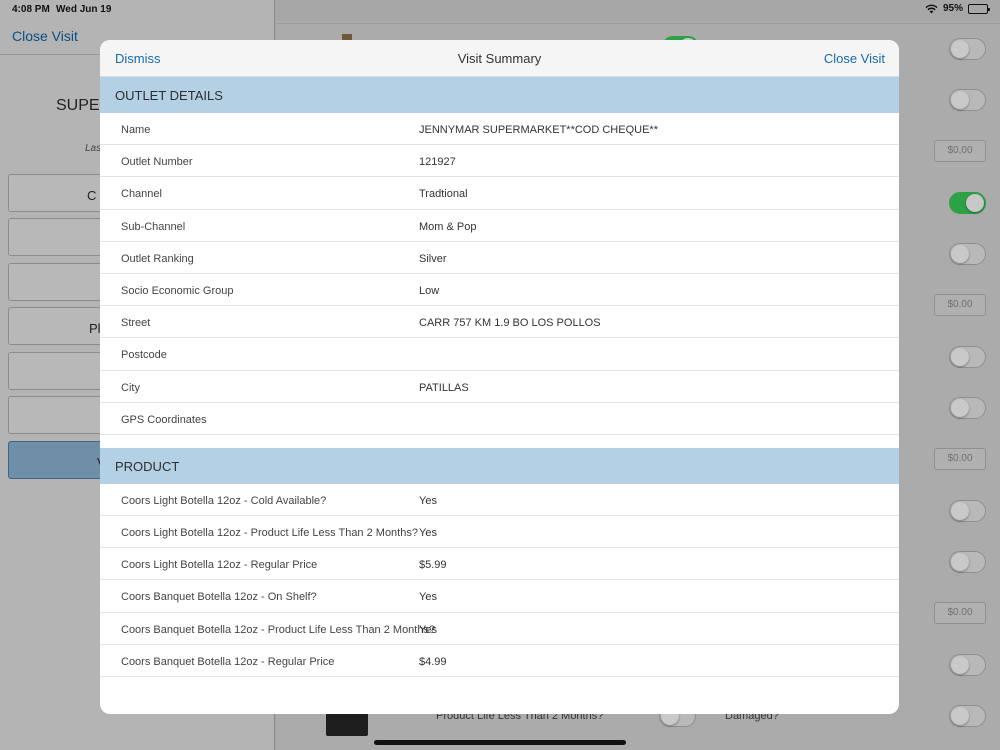 This screenshot has width=1000, height=750. I want to click on left-menu-button-7: V, so click(58, 460).